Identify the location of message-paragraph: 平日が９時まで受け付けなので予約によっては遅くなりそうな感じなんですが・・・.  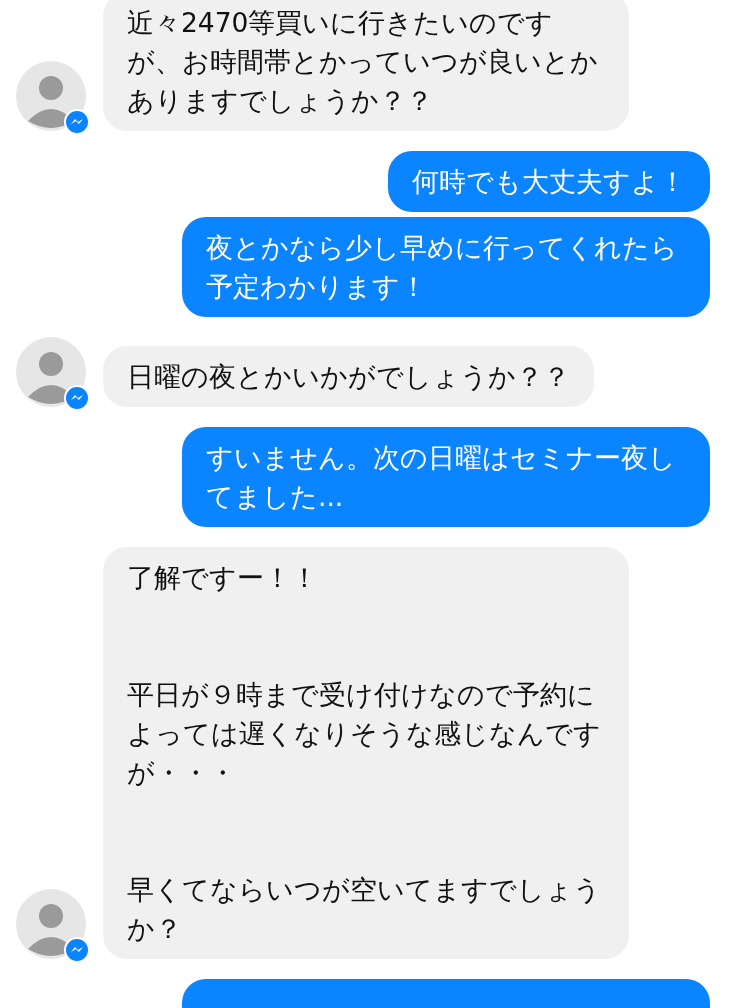
(364, 734).